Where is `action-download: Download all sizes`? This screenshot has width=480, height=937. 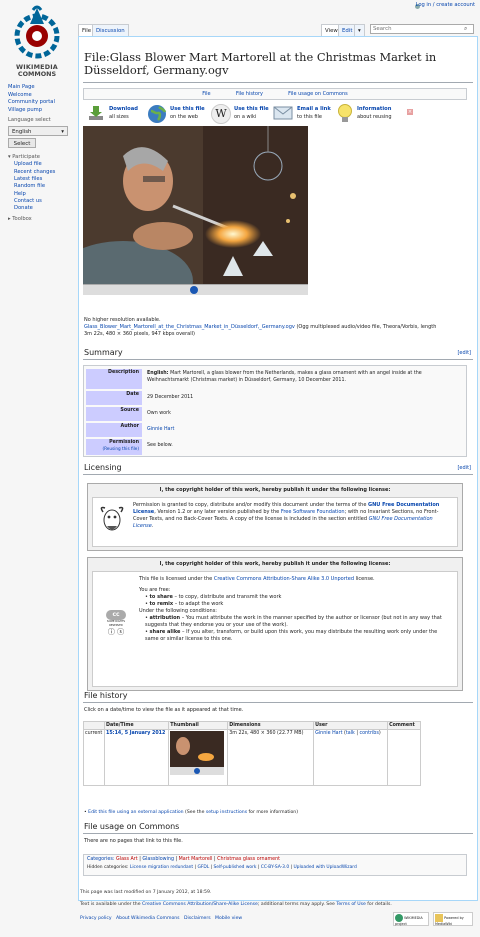 action-download: Download all sizes is located at coordinates (116, 114).